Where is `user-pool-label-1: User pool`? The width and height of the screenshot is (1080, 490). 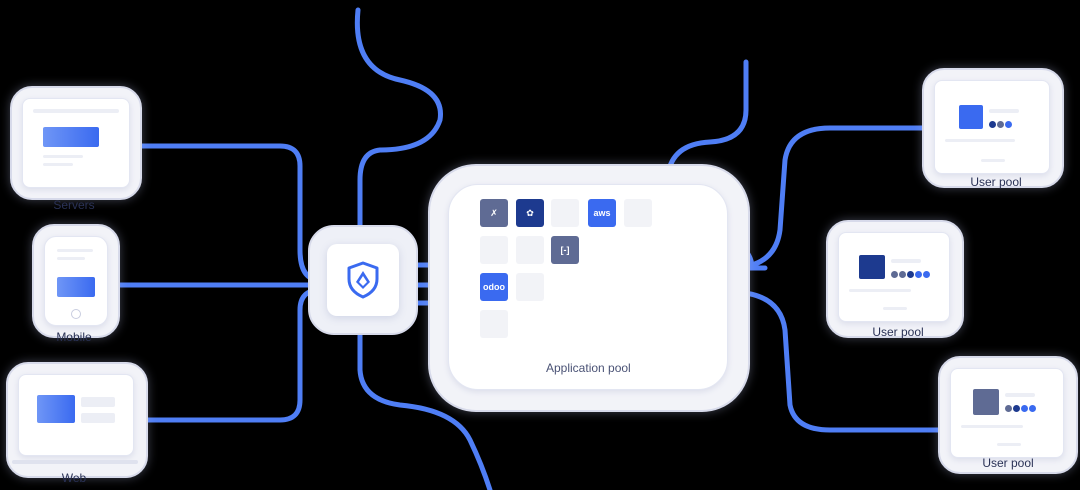 user-pool-label-1: User pool is located at coordinates (996, 182).